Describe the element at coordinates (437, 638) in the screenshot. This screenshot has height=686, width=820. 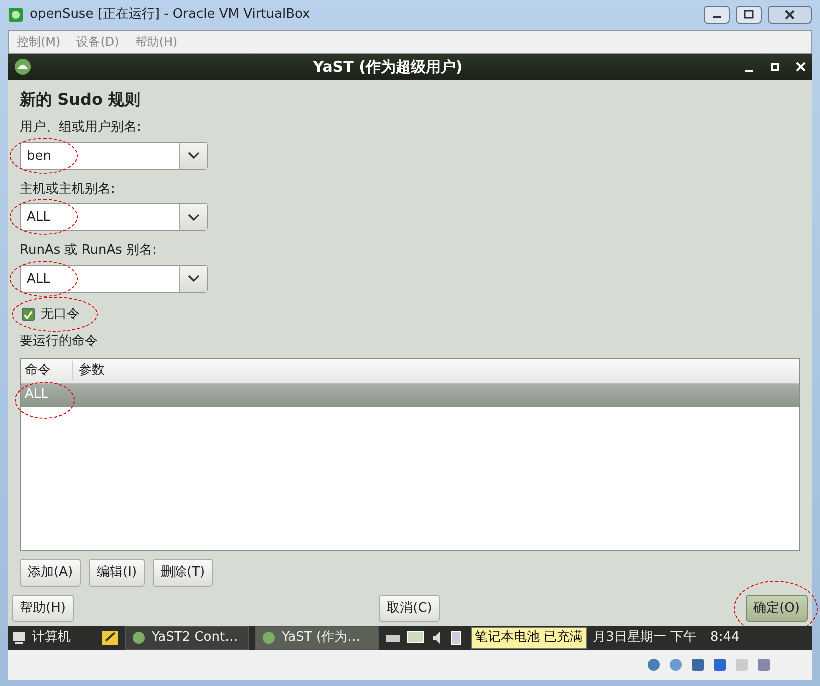
I see `speaker-icon` at that location.